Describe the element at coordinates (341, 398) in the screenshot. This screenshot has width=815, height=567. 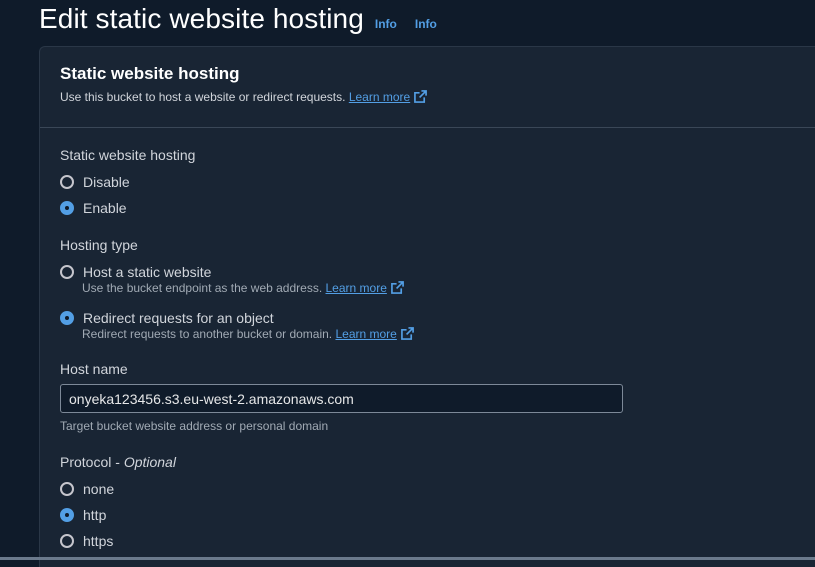
I see `host-name-input` at that location.